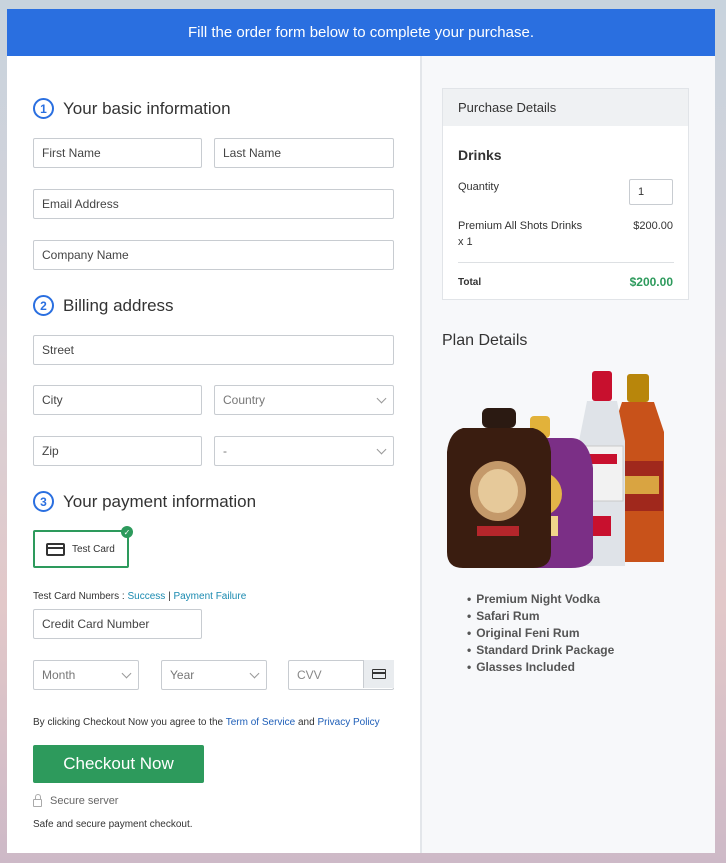 This screenshot has width=726, height=863. What do you see at coordinates (651, 282) in the screenshot?
I see `total-value: $200.00` at bounding box center [651, 282].